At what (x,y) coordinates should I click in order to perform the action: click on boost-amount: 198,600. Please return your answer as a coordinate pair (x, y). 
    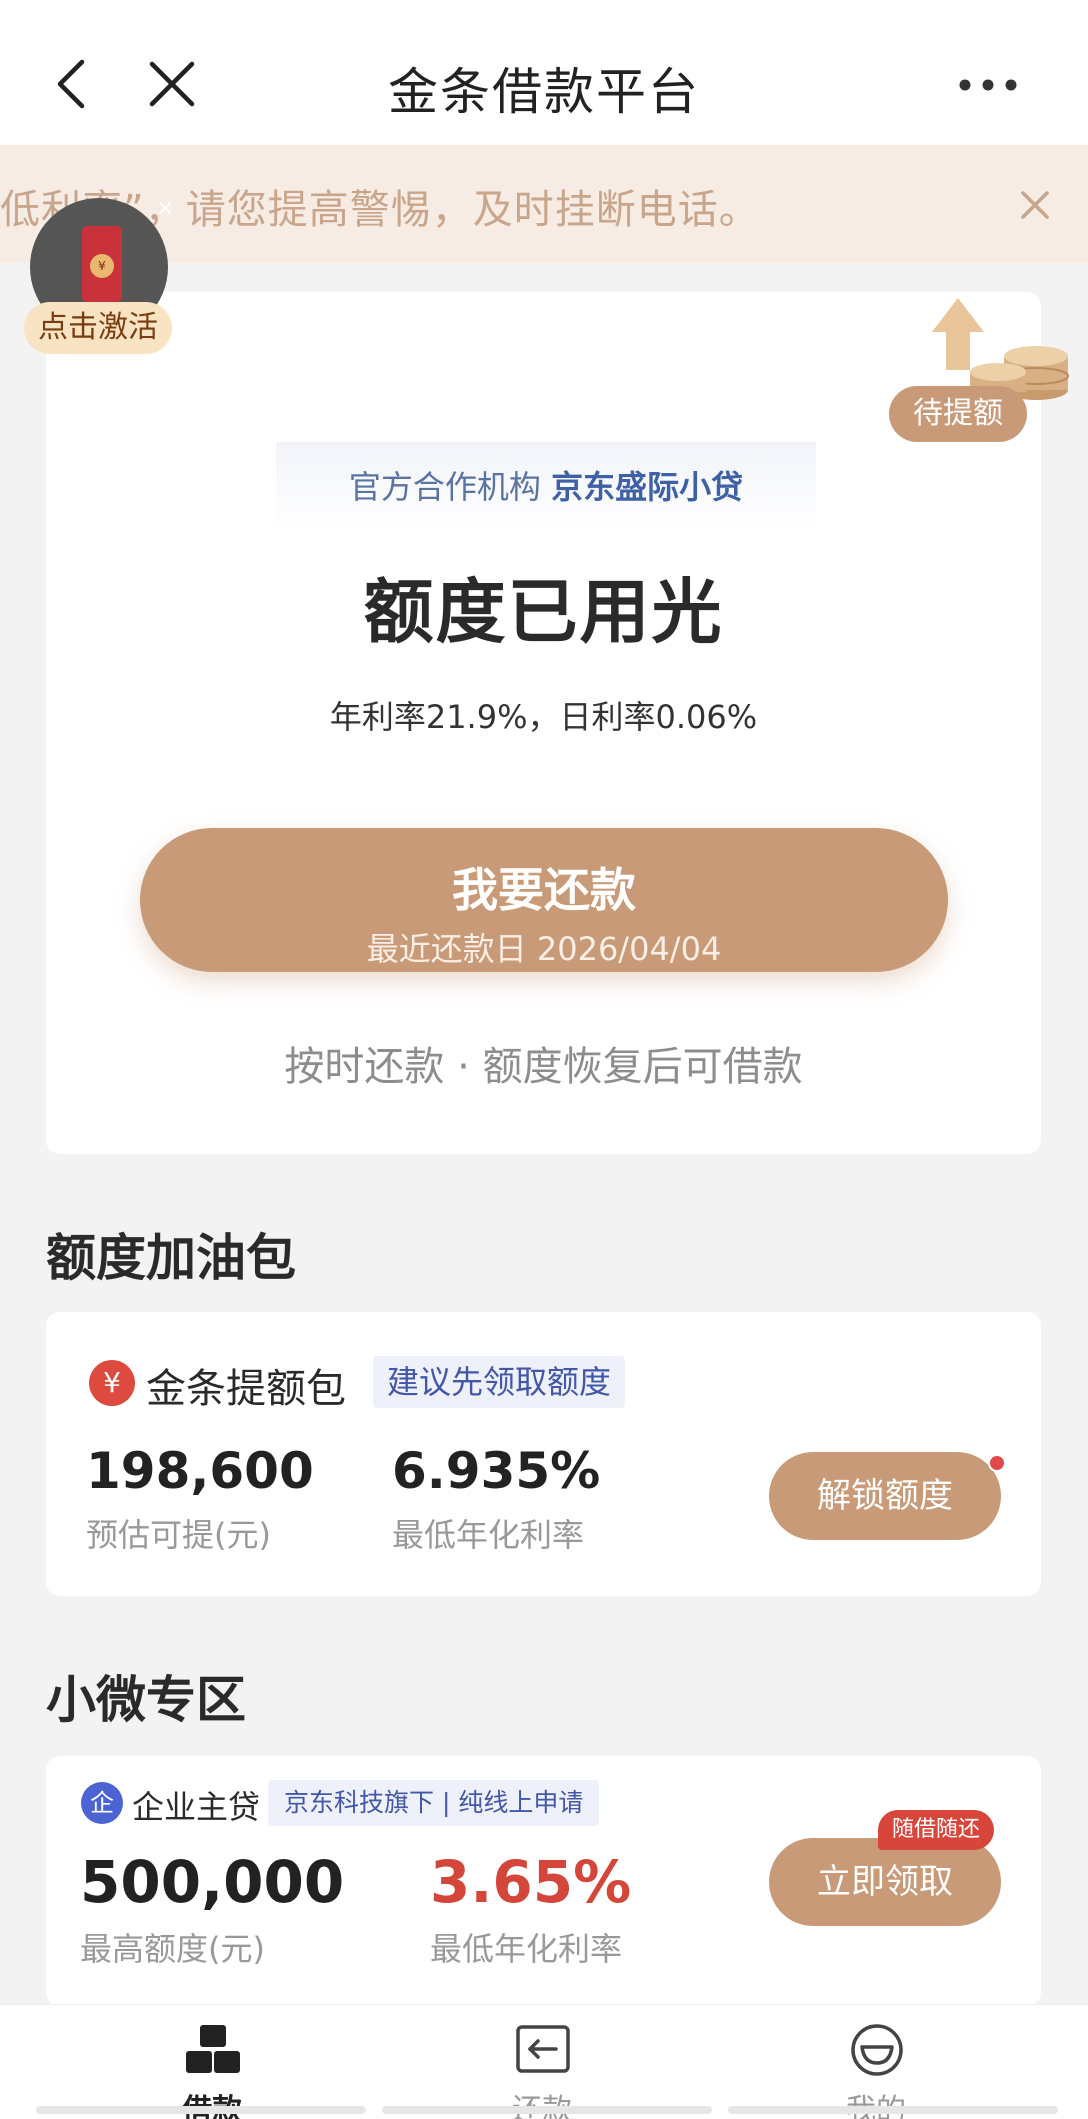
    Looking at the image, I should click on (200, 1471).